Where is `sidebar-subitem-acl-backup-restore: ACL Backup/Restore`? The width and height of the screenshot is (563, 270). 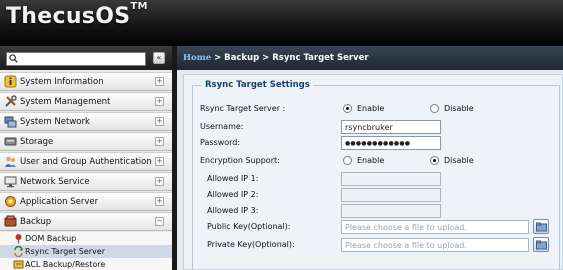 sidebar-subitem-acl-backup-restore: ACL Backup/Restore is located at coordinates (86, 264).